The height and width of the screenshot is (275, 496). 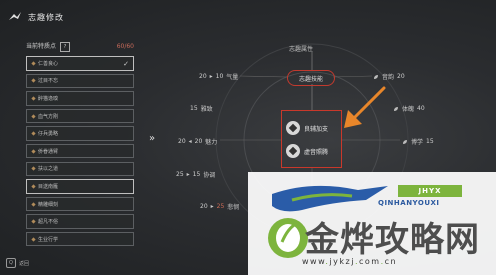 I want to click on stat-meili: 20 ◂ 20 魅力, so click(x=197, y=141).